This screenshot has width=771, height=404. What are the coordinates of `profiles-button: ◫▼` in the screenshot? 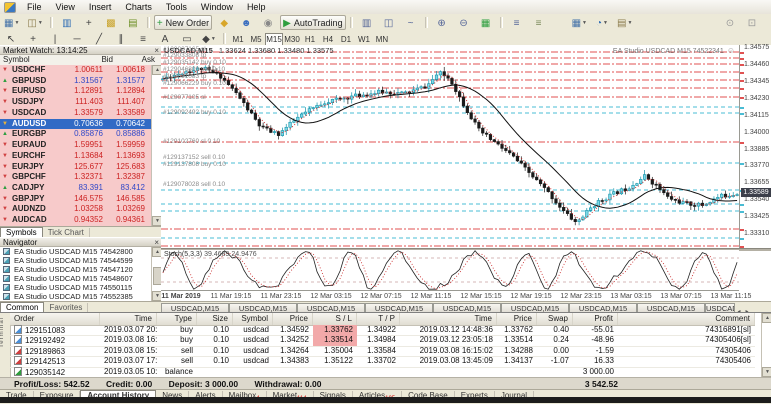 It's located at (34, 22).